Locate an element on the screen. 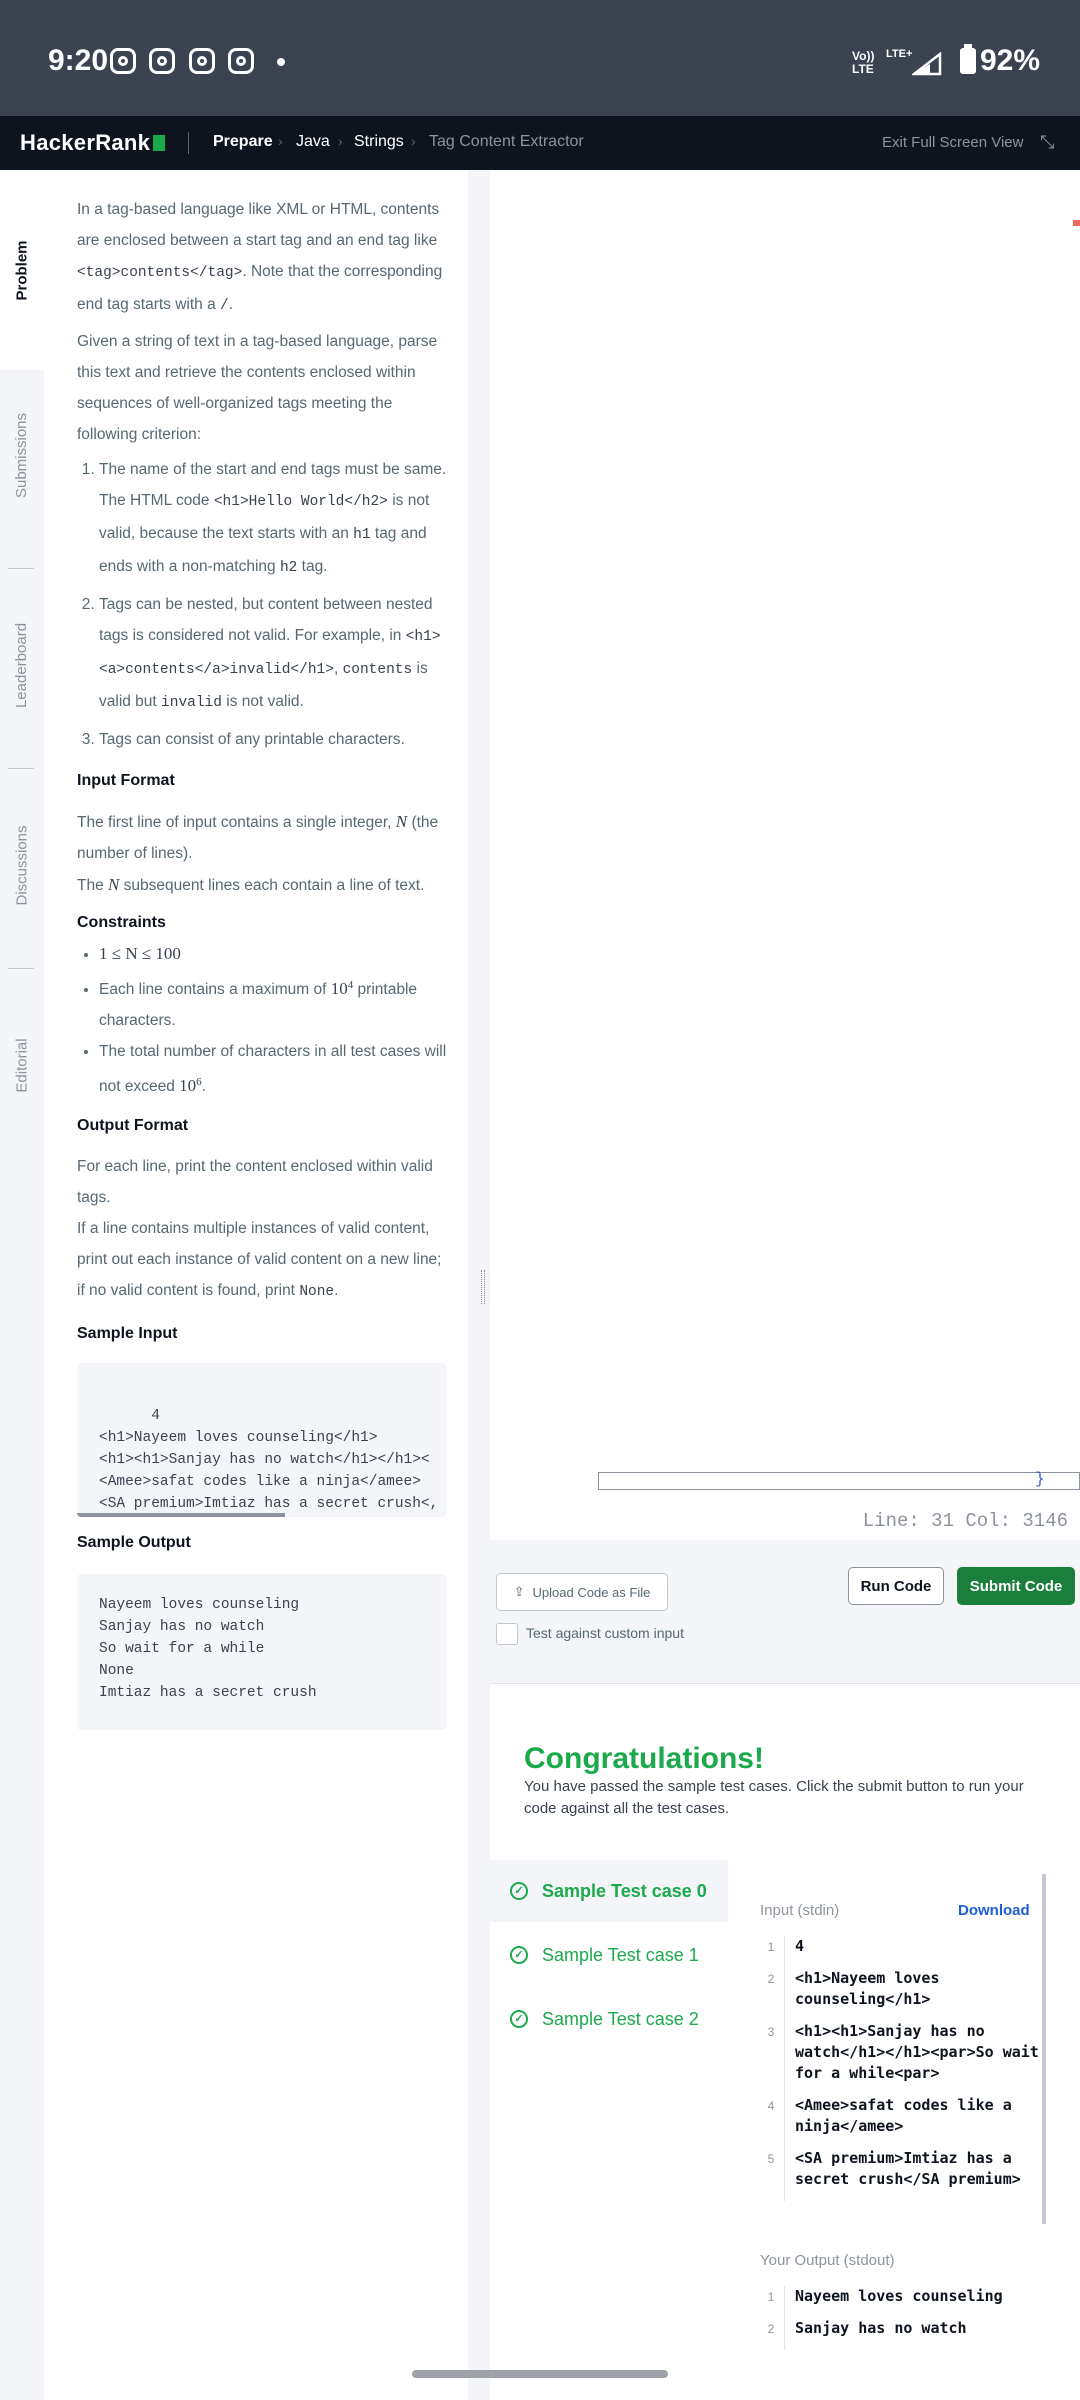 The image size is (1080, 2400). output-label: Your Output (stdout) is located at coordinates (827, 2260).